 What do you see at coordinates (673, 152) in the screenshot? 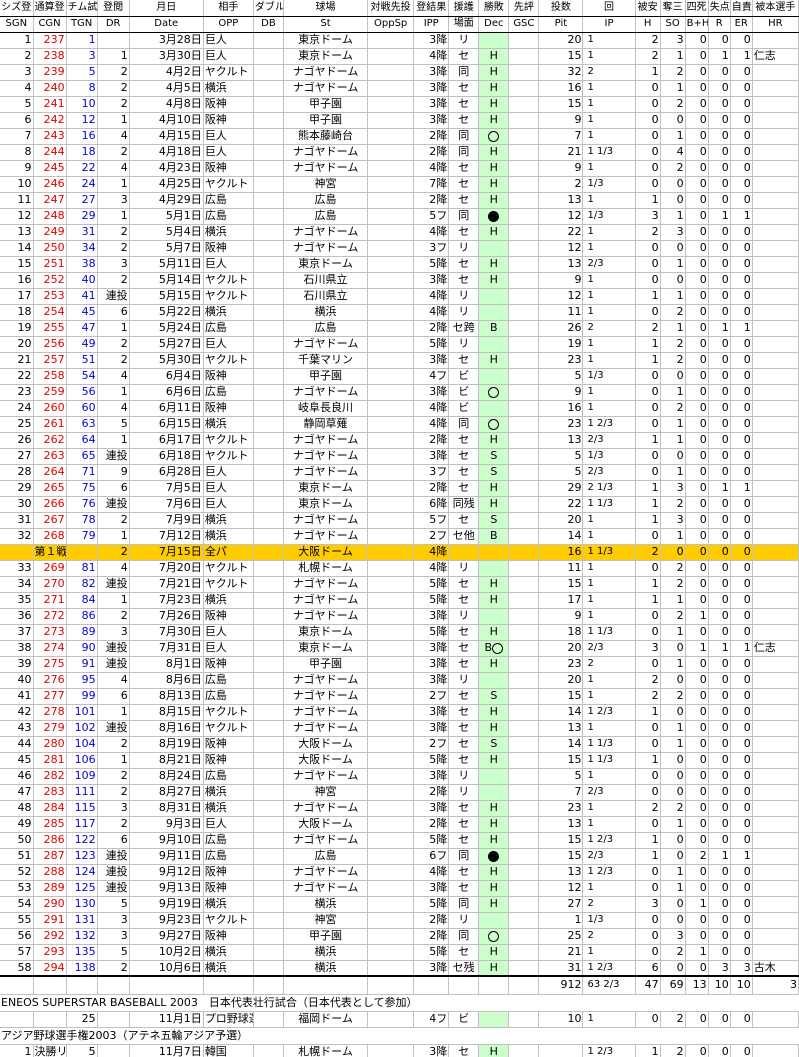
I see `cell-so: 4` at bounding box center [673, 152].